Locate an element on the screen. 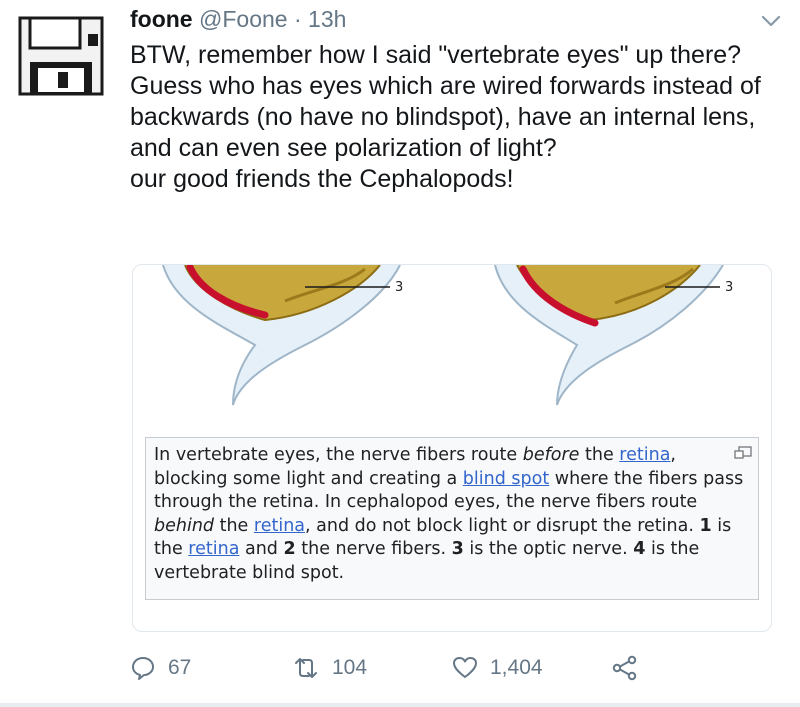  heart-icon is located at coordinates (465, 667).